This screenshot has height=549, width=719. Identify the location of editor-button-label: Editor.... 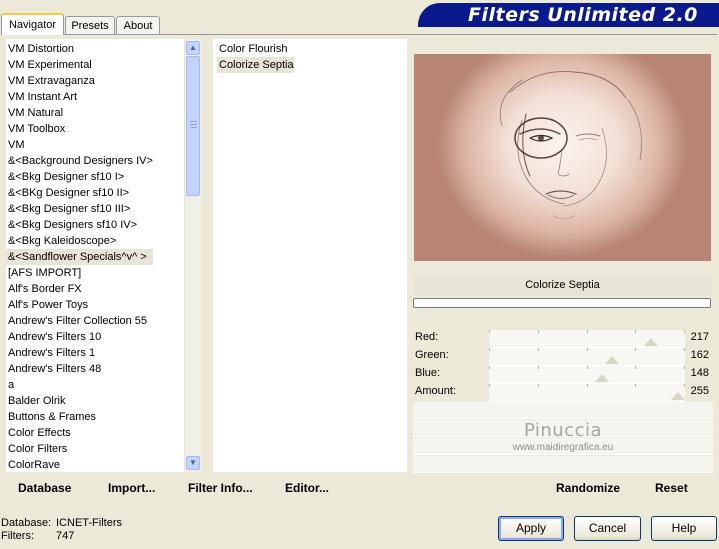
(307, 488).